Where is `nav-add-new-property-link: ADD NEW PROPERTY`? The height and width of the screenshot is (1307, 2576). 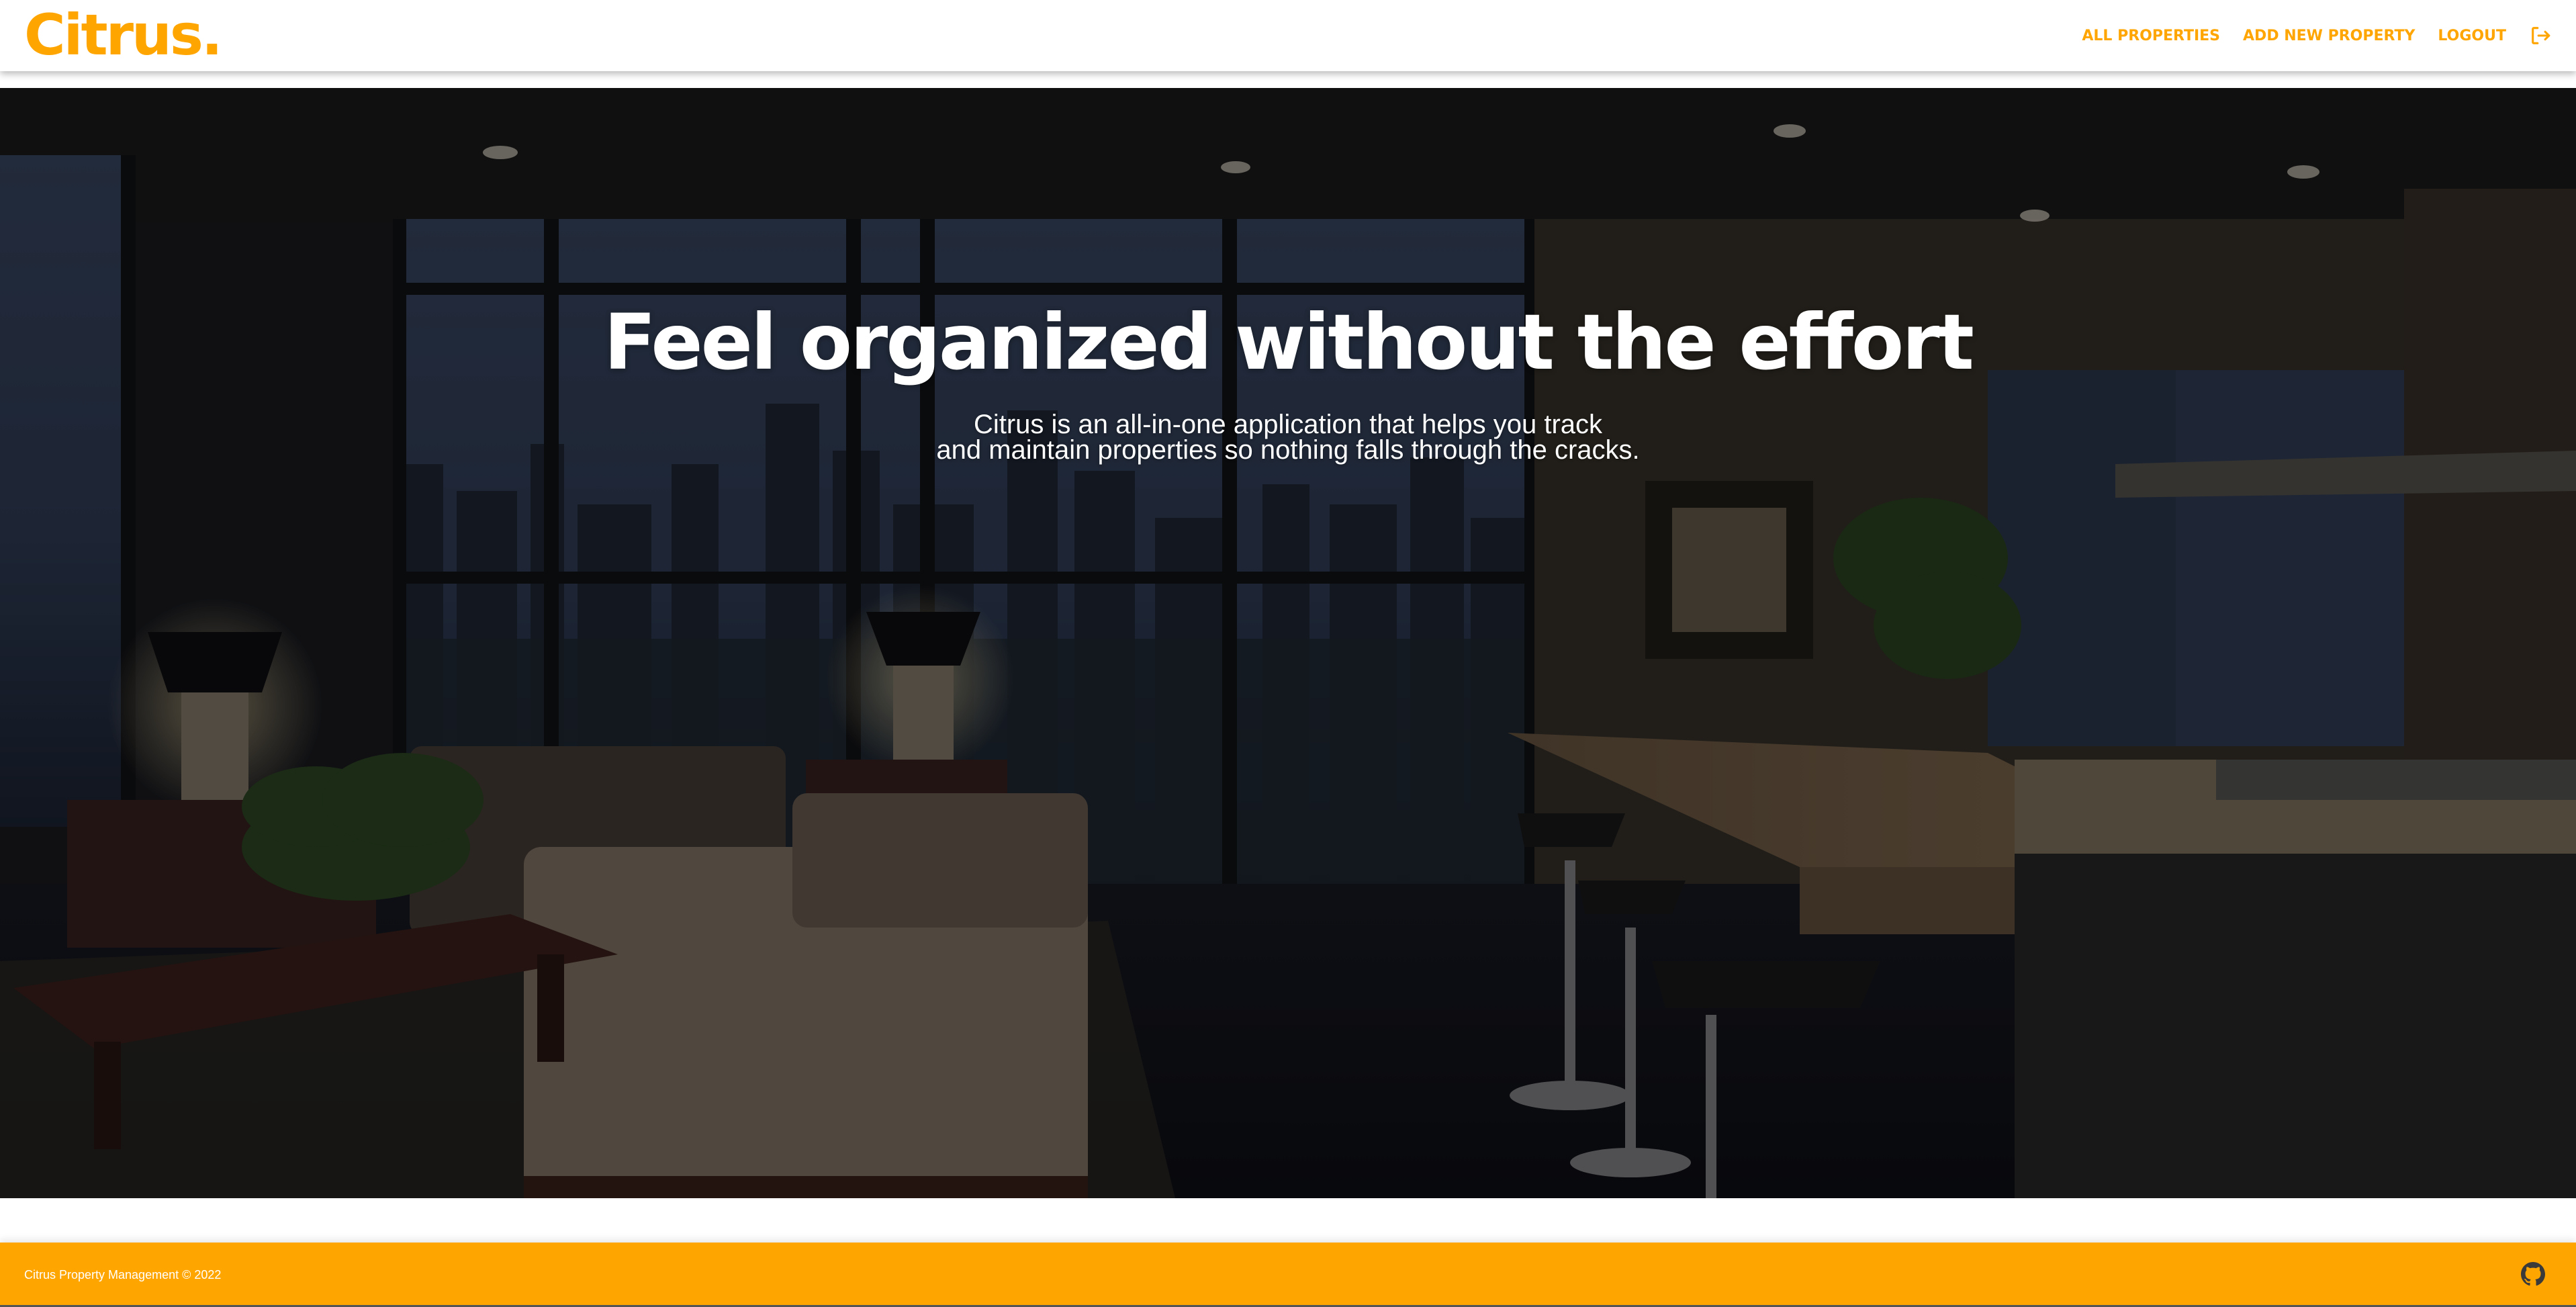 nav-add-new-property-link: ADD NEW PROPERTY is located at coordinates (2329, 36).